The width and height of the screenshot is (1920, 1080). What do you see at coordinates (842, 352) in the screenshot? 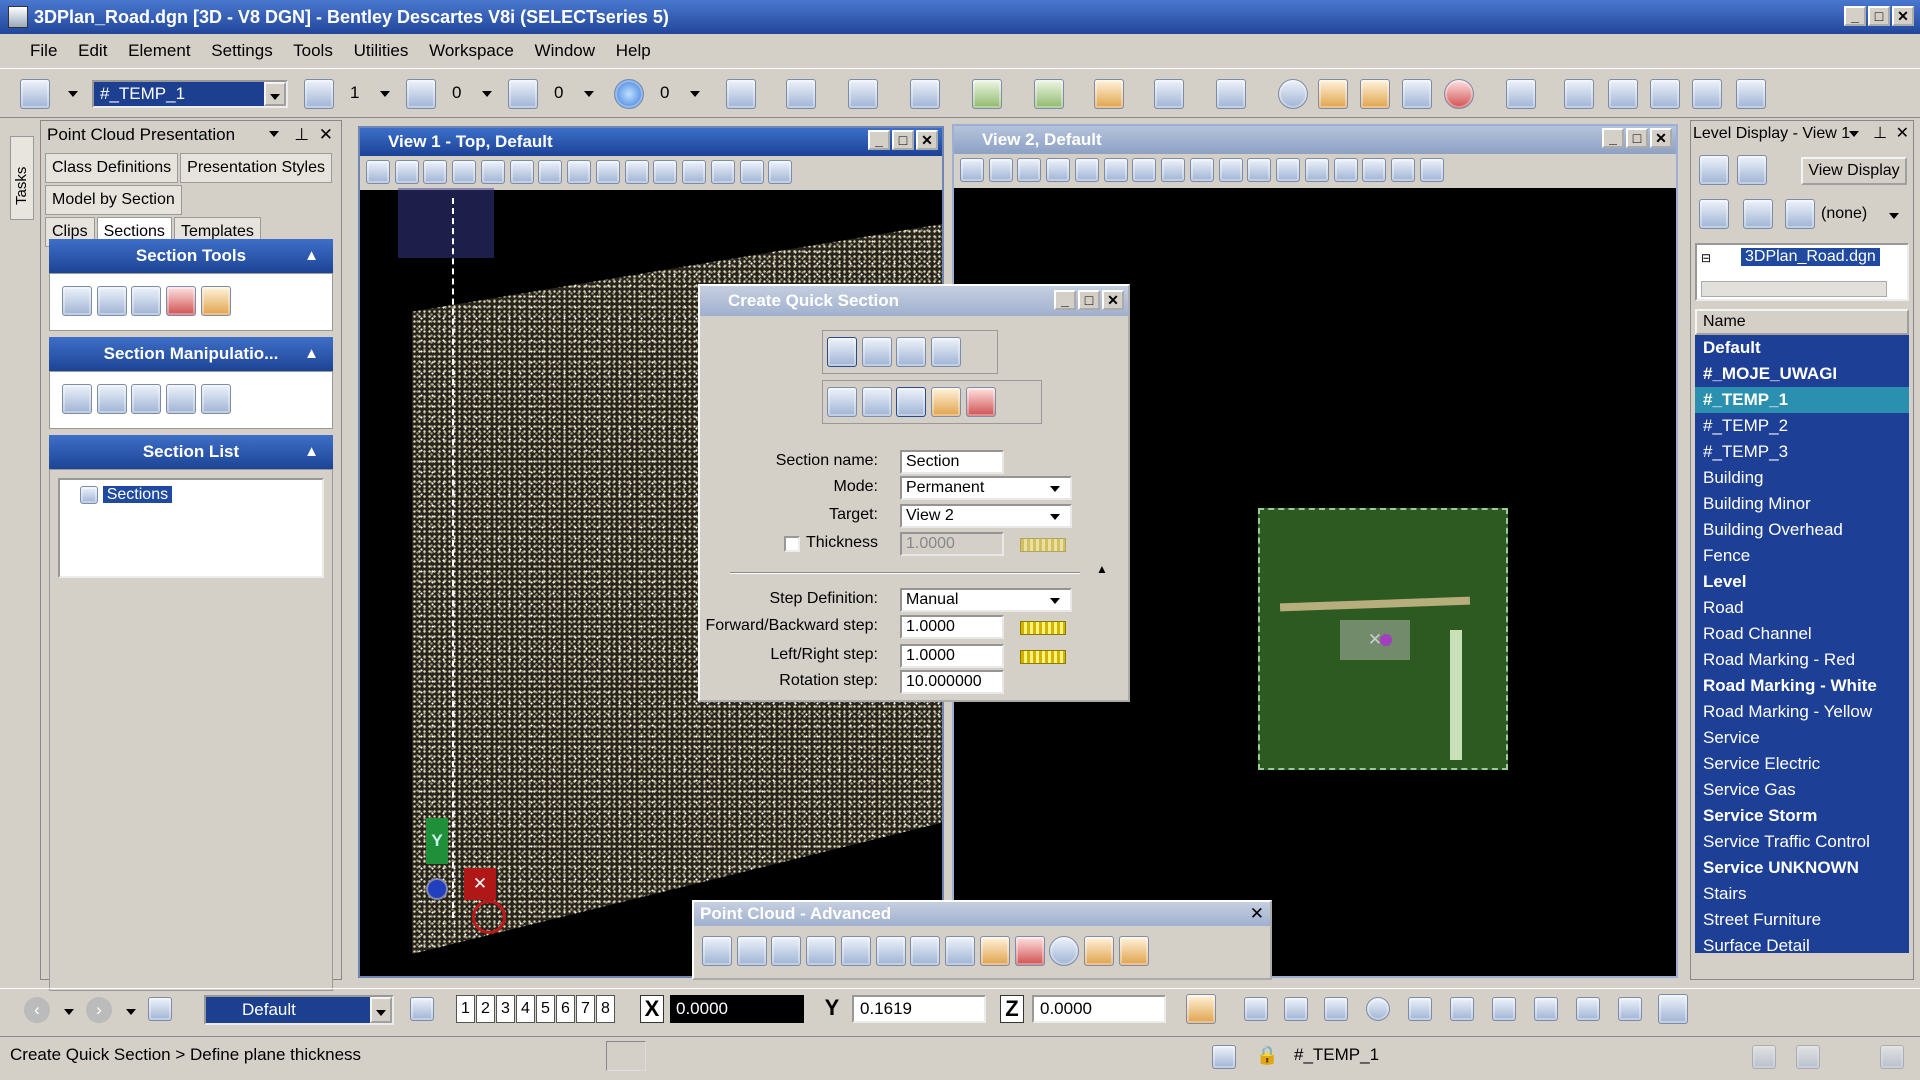
I see `plane-section-icon` at bounding box center [842, 352].